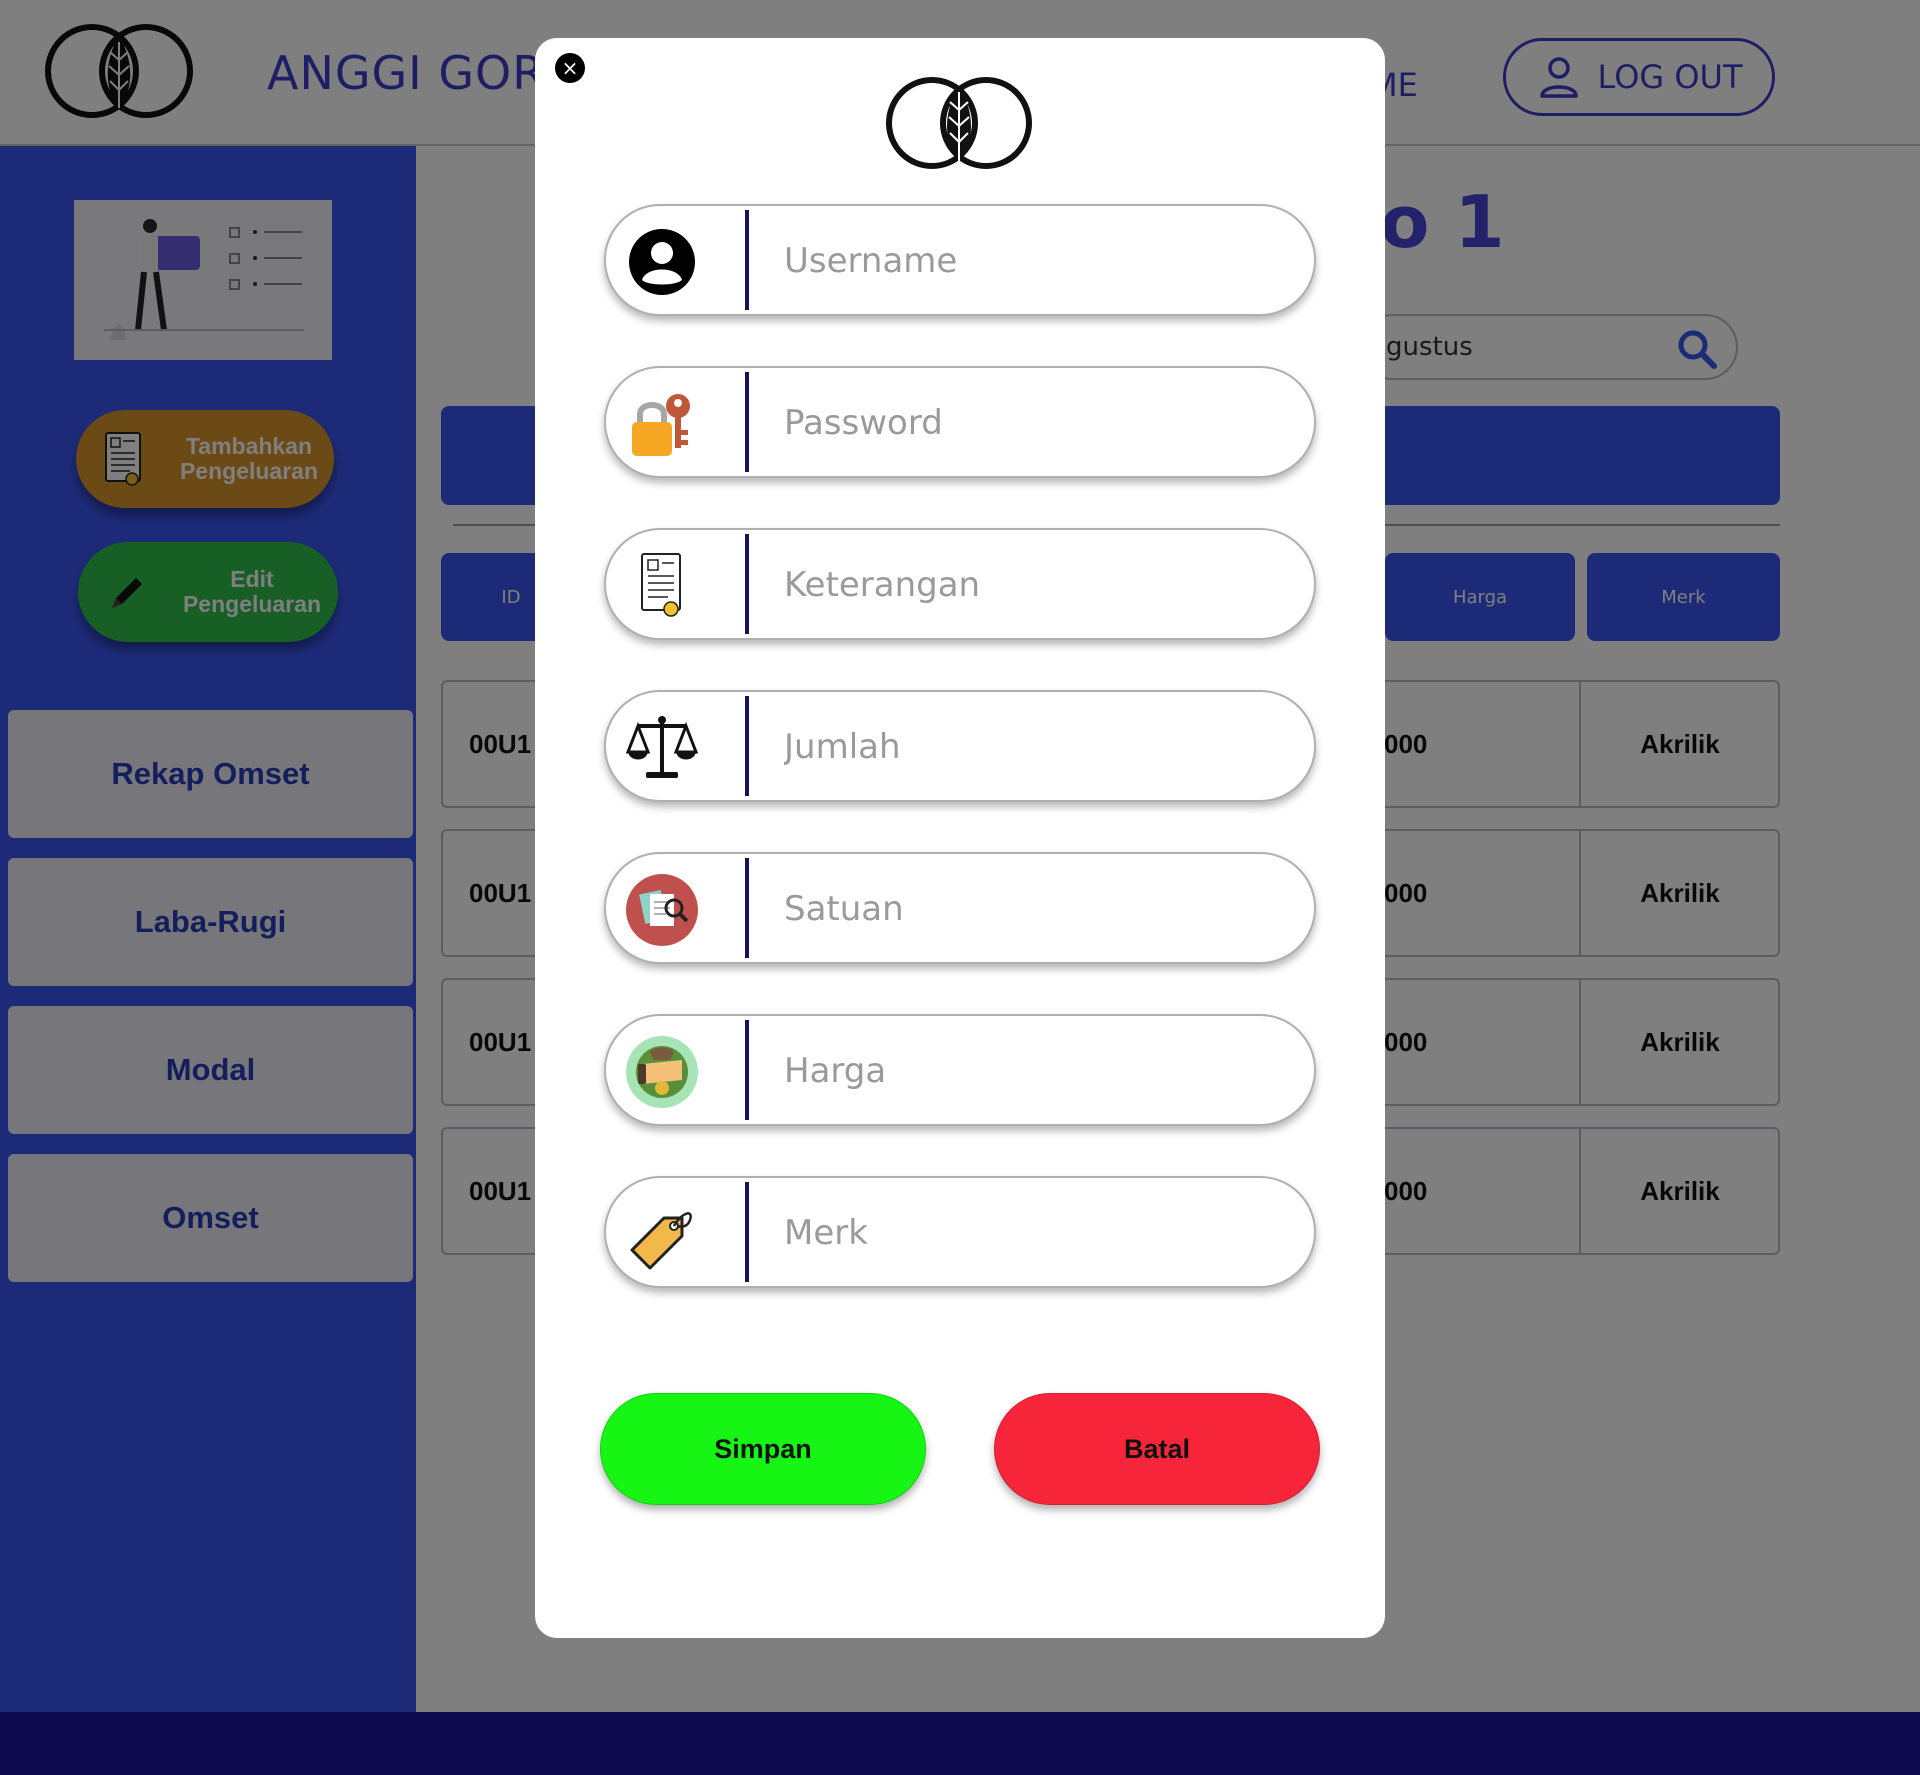  I want to click on save-button: Simpan, so click(763, 1449).